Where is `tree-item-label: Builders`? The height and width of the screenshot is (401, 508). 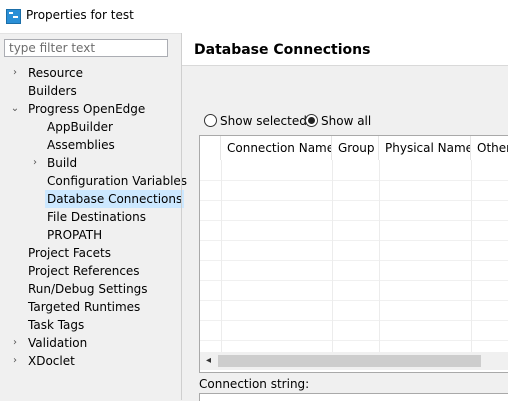
tree-item-label: Builders is located at coordinates (52, 91).